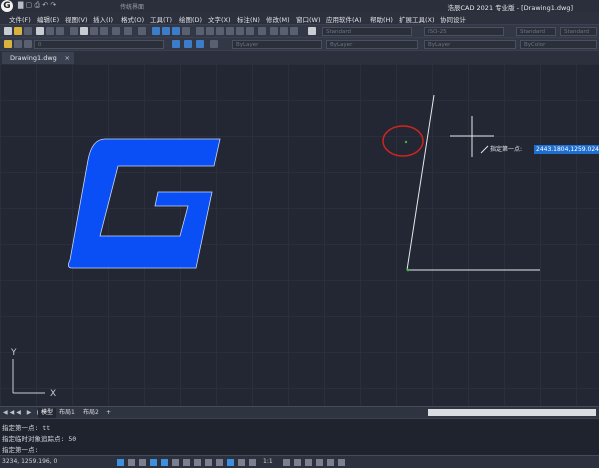  I want to click on layer-previous-icon, so click(200, 44).